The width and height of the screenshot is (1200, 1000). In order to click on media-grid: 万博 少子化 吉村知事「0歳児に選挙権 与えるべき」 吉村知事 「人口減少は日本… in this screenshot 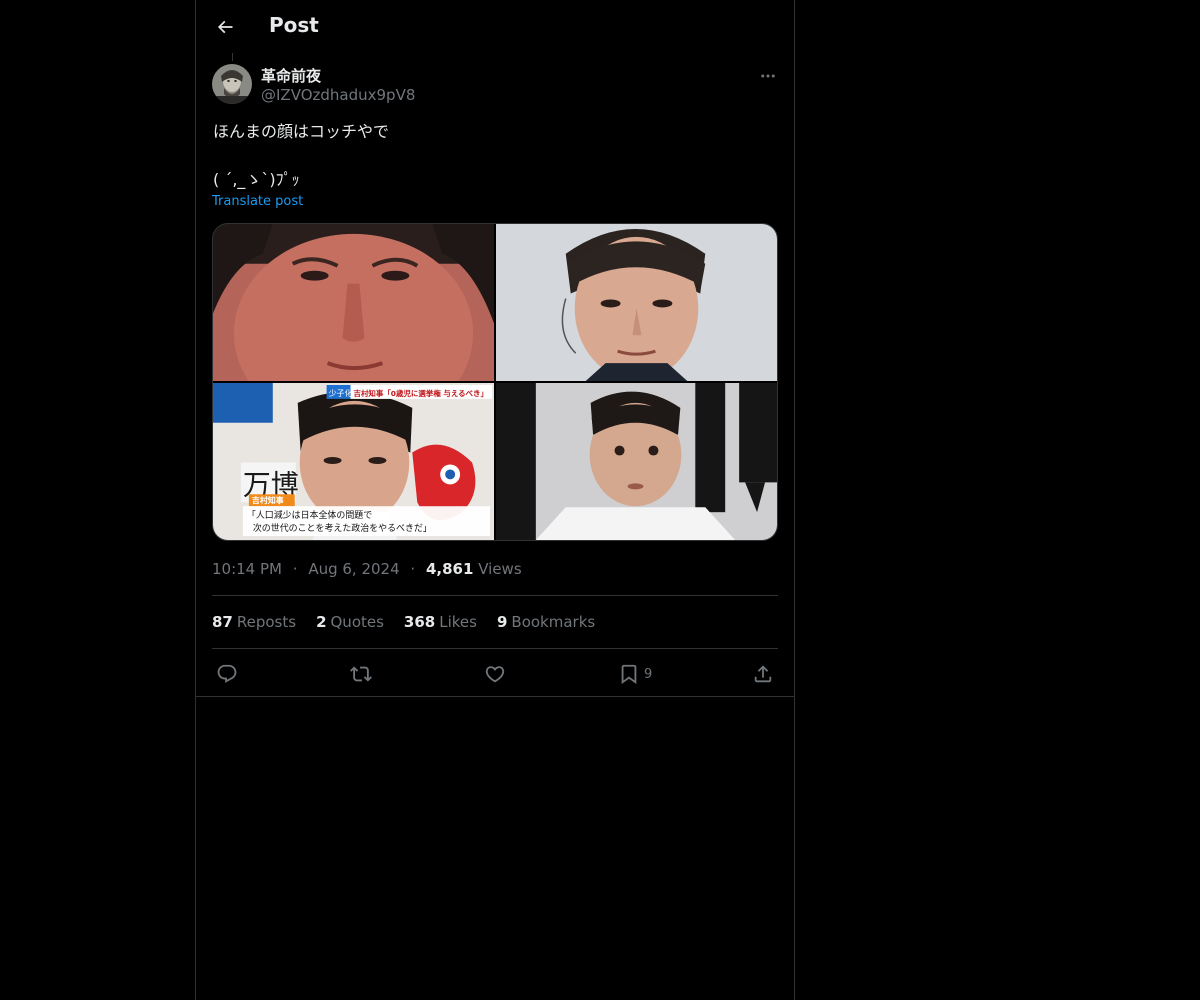, I will do `click(495, 382)`.